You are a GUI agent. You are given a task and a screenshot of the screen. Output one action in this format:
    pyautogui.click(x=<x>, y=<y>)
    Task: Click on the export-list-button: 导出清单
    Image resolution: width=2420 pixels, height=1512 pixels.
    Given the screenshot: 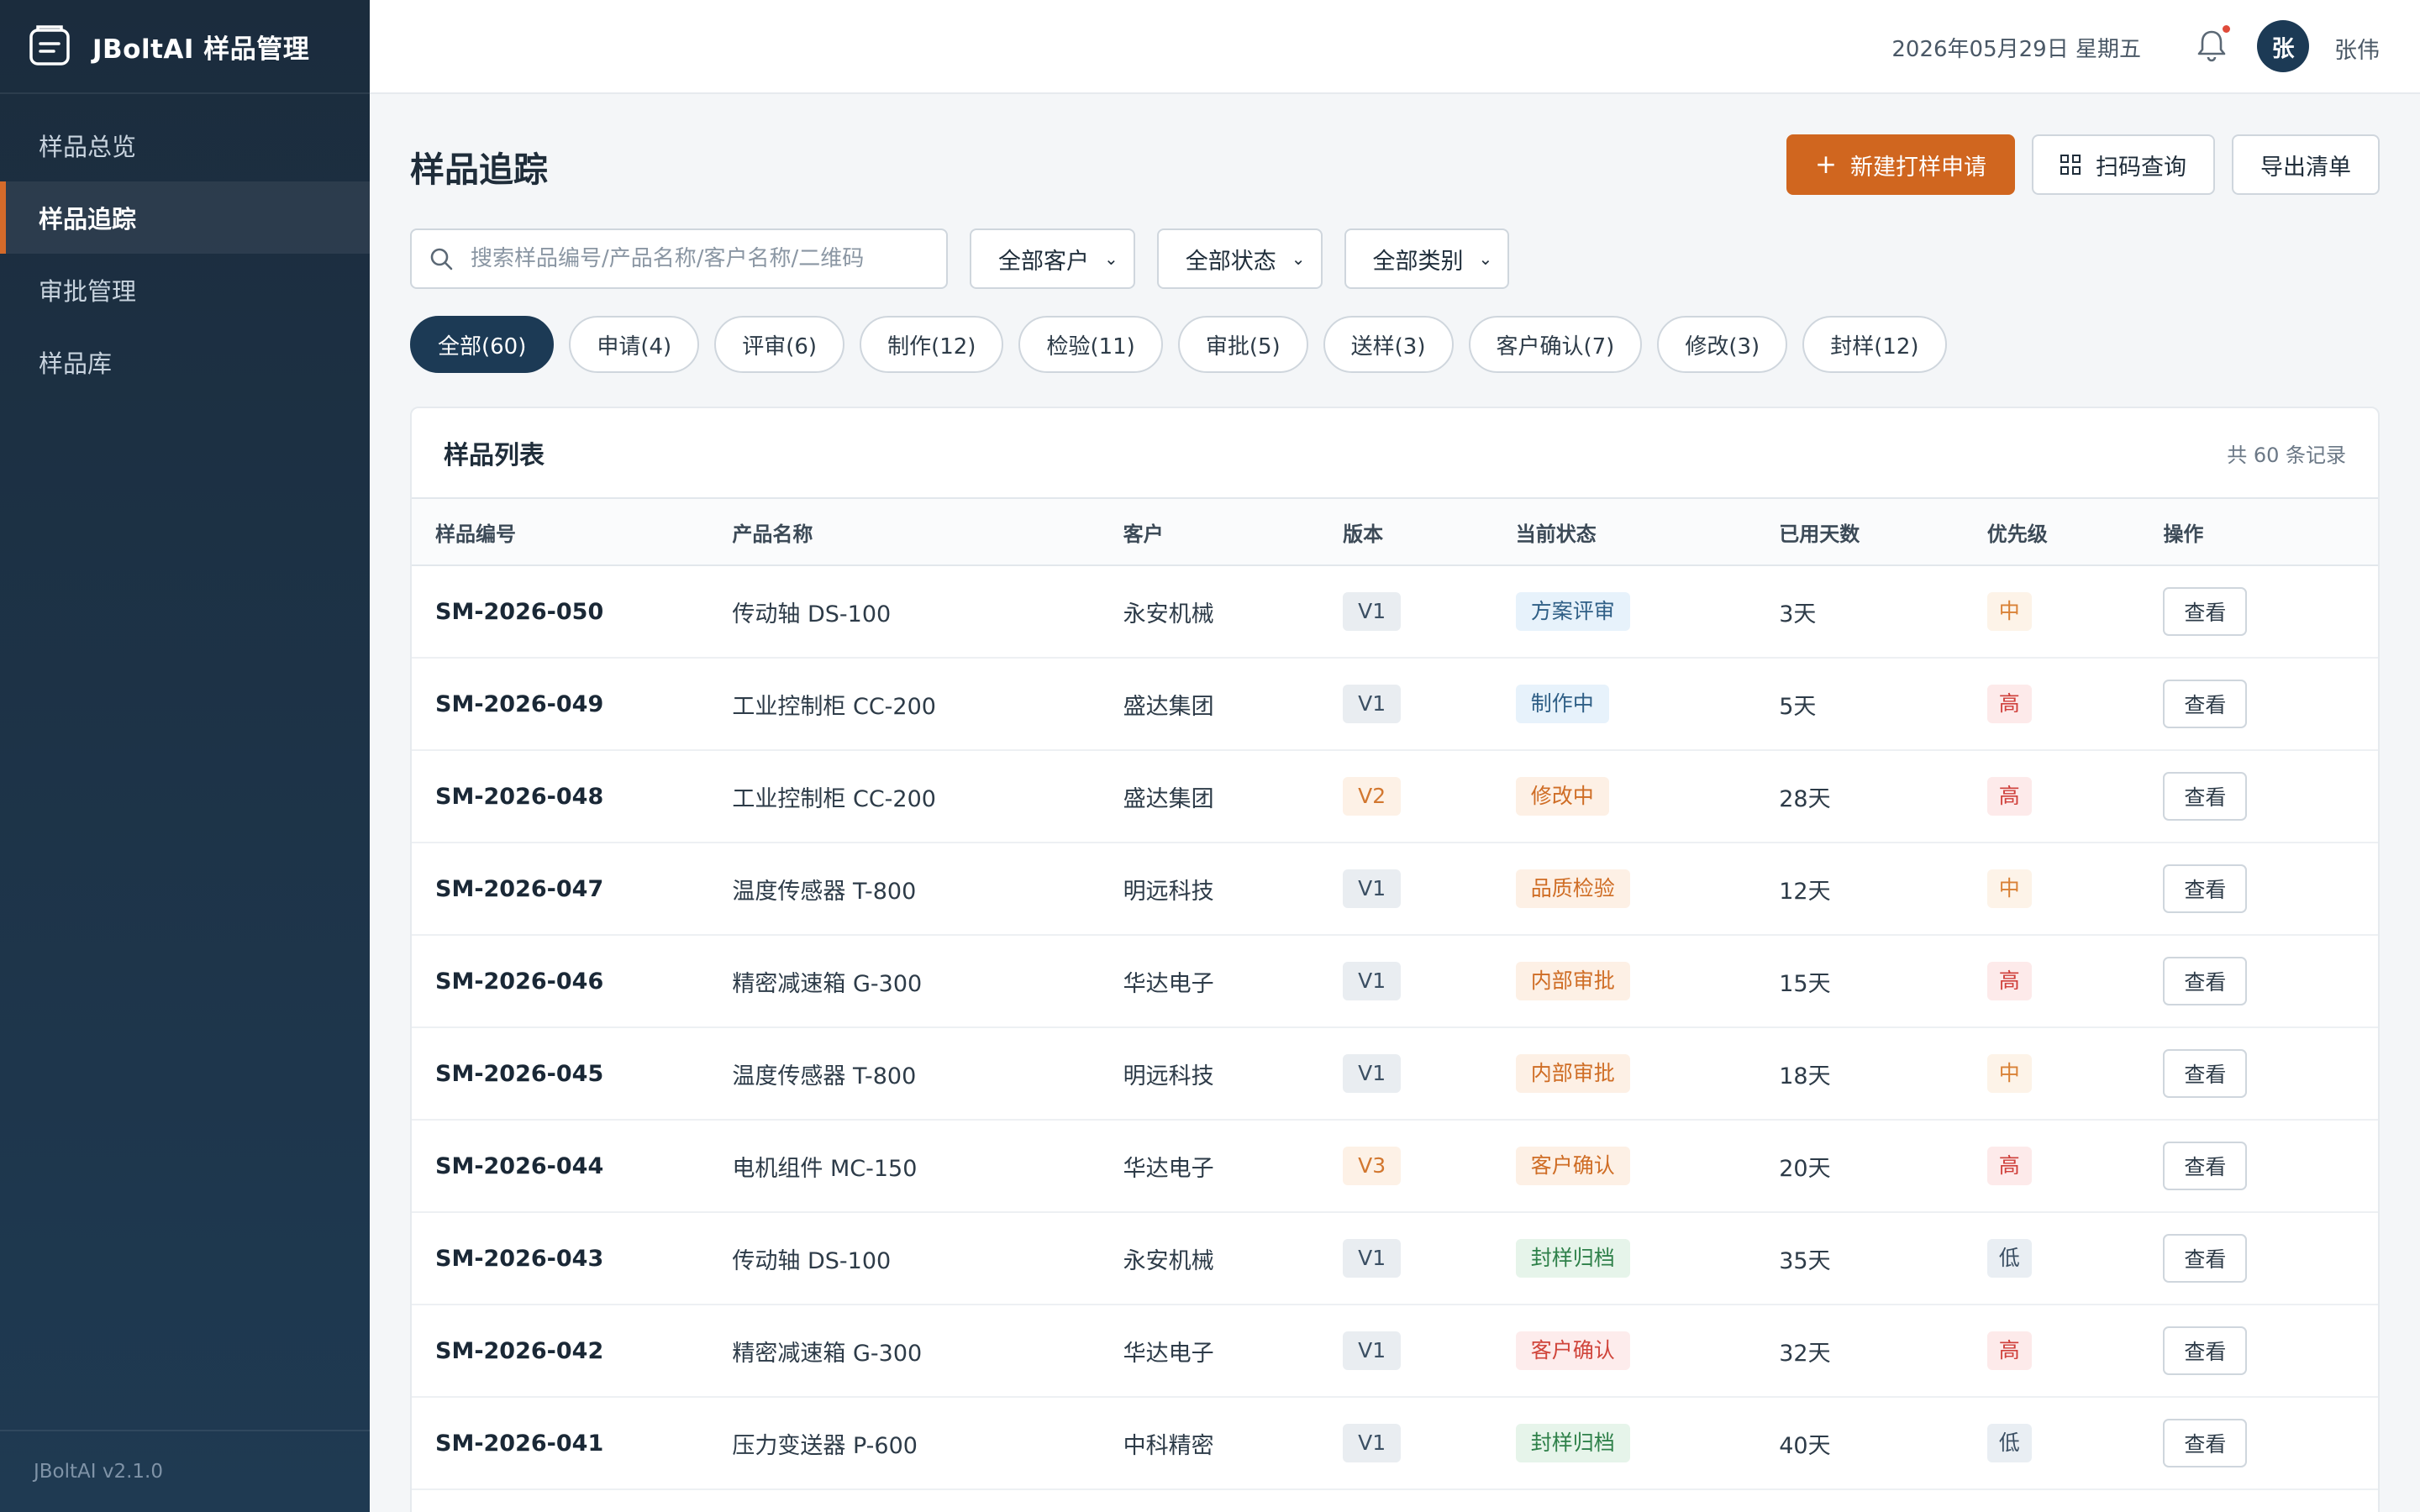 What is the action you would take?
    pyautogui.click(x=2306, y=164)
    